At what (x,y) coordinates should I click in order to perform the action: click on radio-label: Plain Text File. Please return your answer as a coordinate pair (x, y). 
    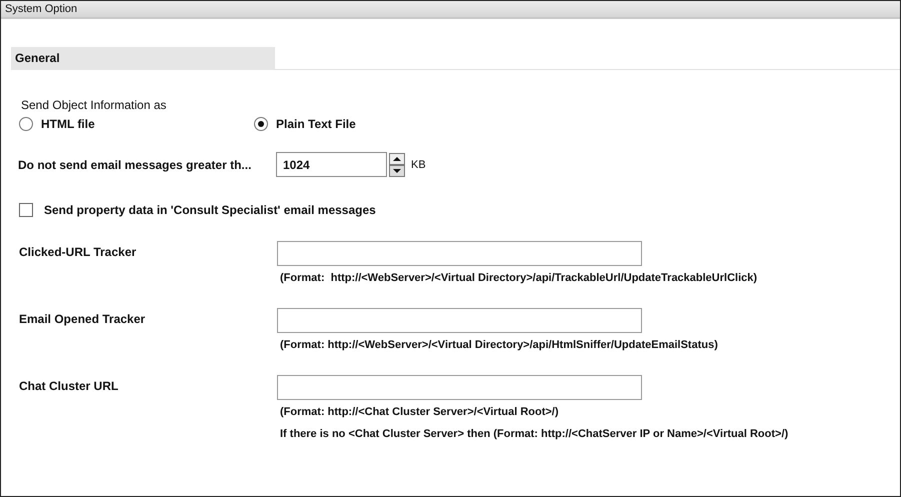
    Looking at the image, I should click on (316, 124).